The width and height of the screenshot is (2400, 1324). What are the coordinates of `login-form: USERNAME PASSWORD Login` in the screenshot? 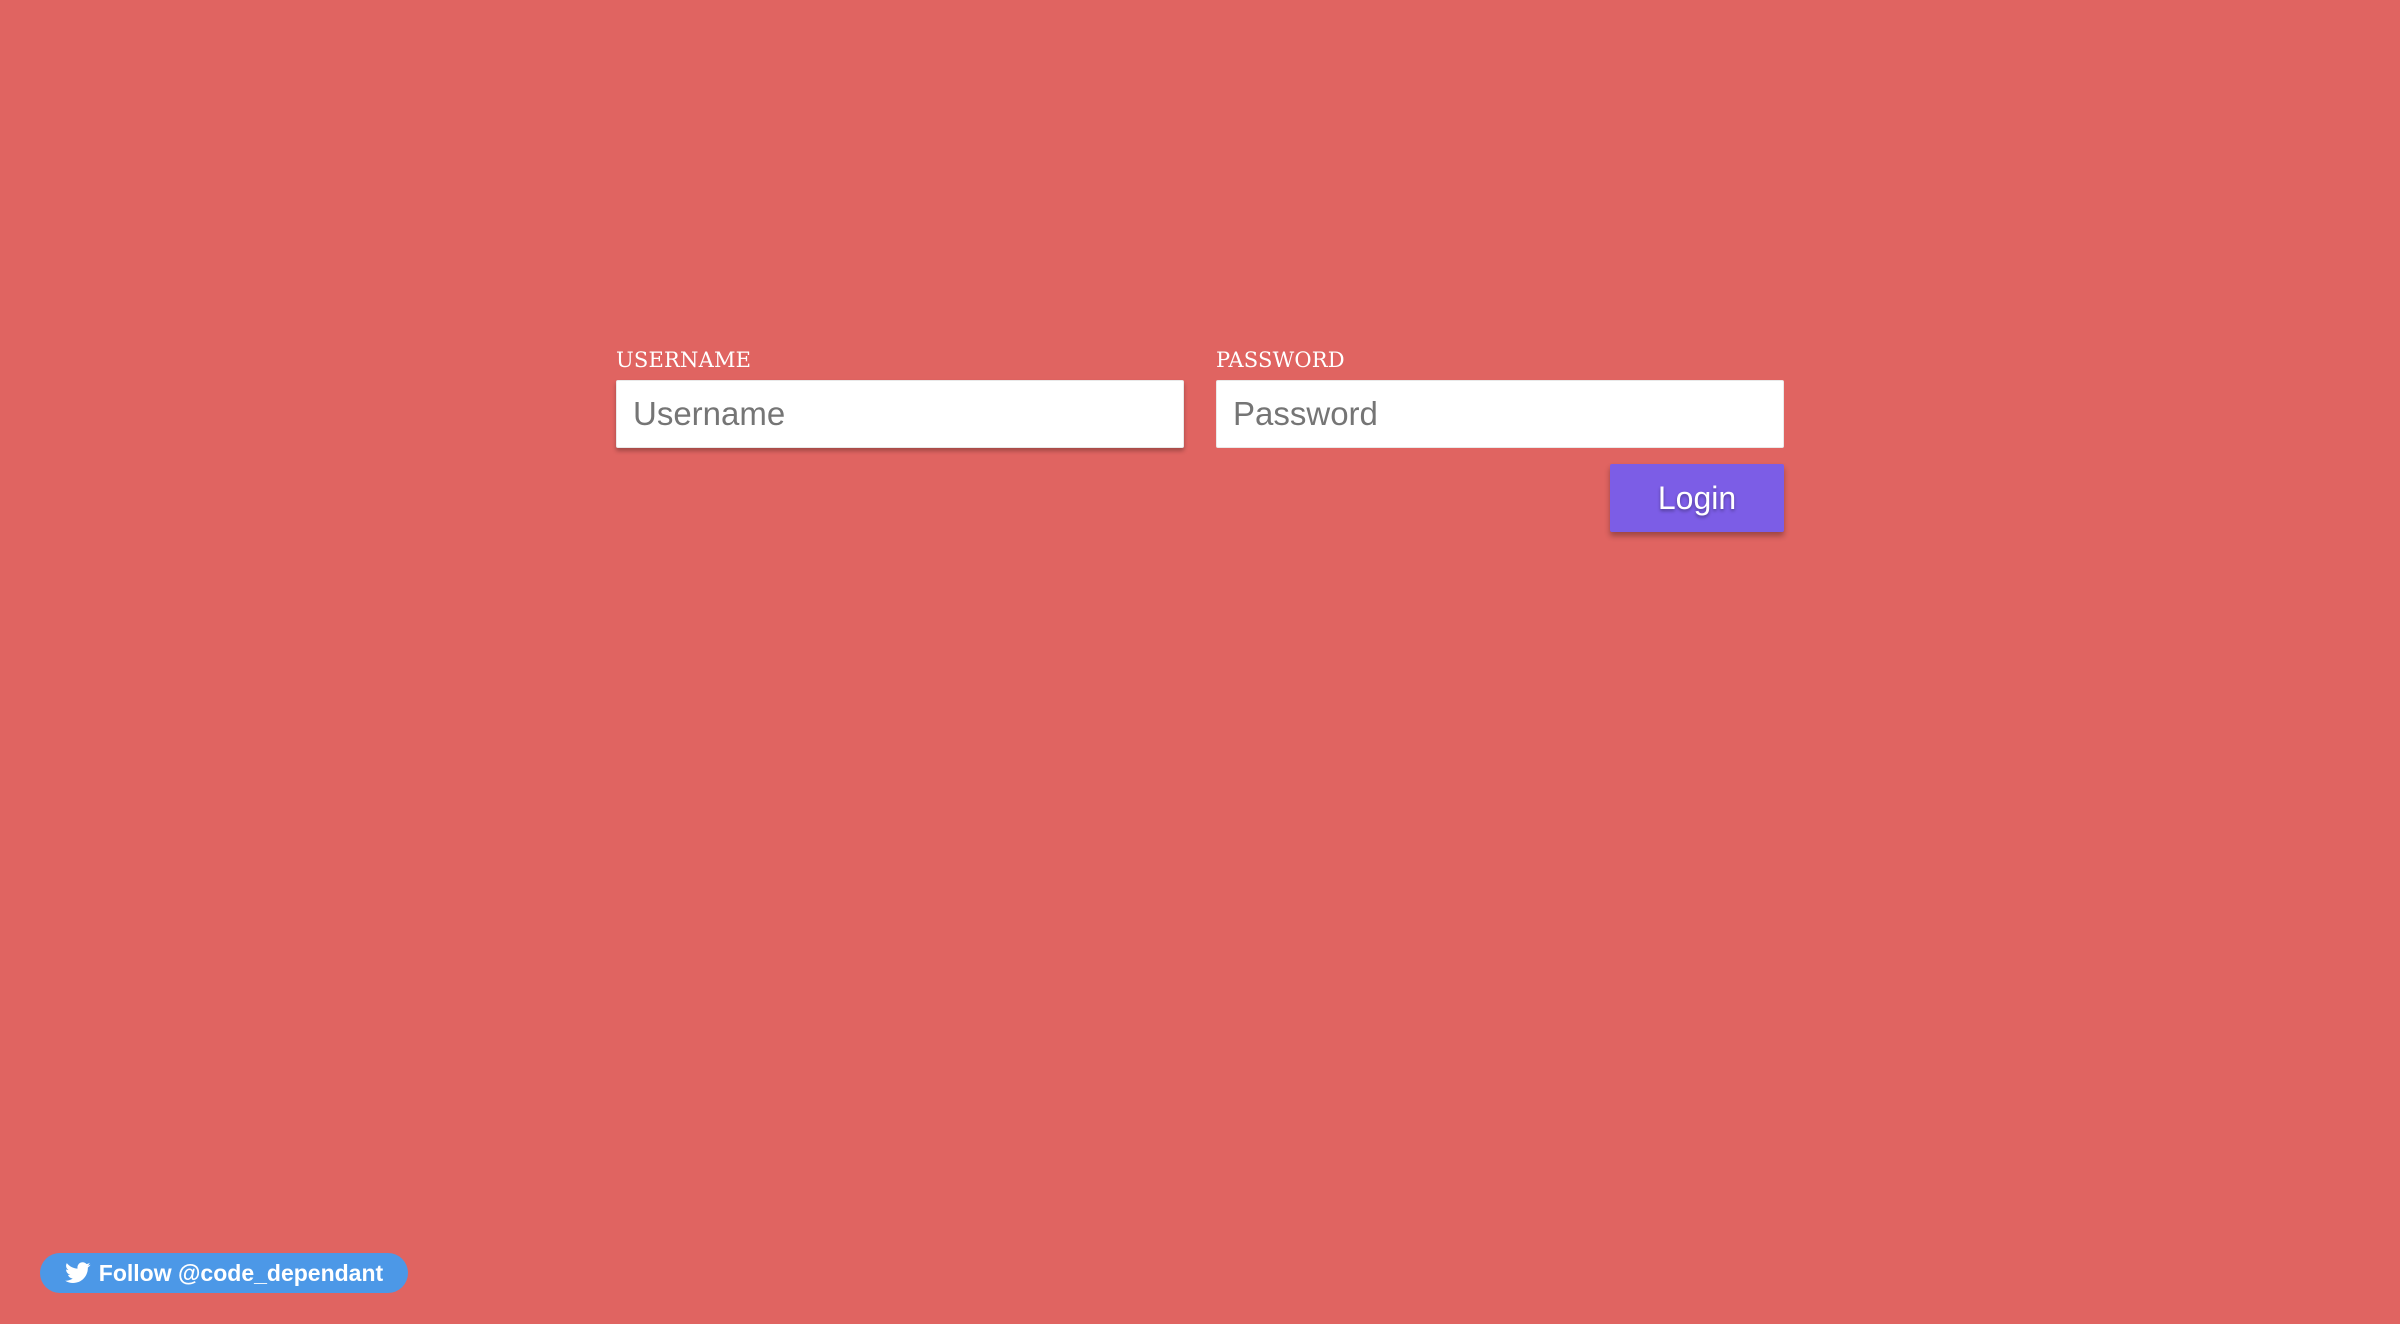 It's located at (1200, 442).